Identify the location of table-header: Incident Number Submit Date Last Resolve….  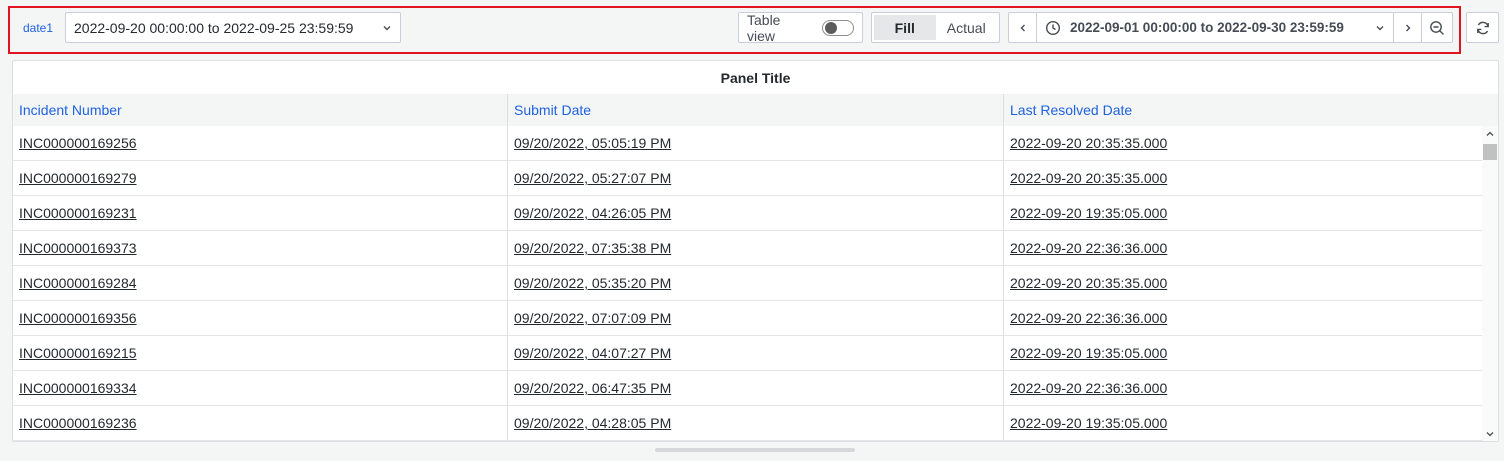
(755, 110).